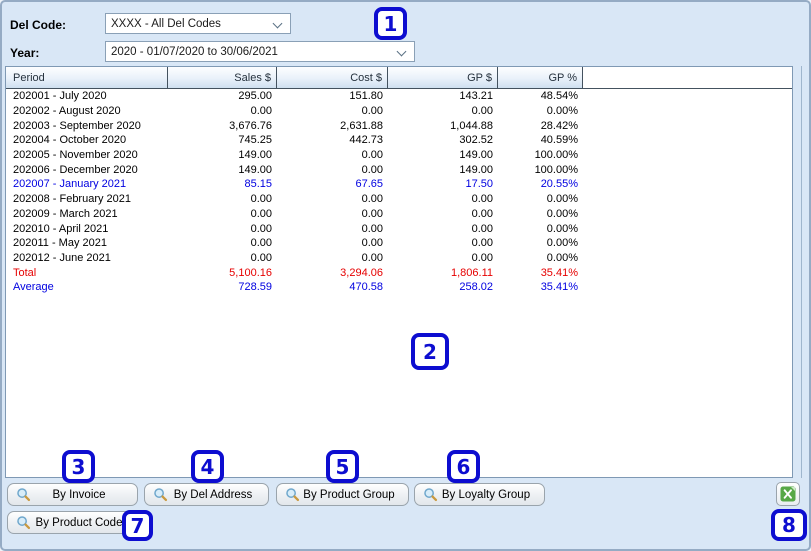 This screenshot has width=811, height=551. What do you see at coordinates (479, 494) in the screenshot?
I see `by-loyalty-group-button: By Loyalty Group` at bounding box center [479, 494].